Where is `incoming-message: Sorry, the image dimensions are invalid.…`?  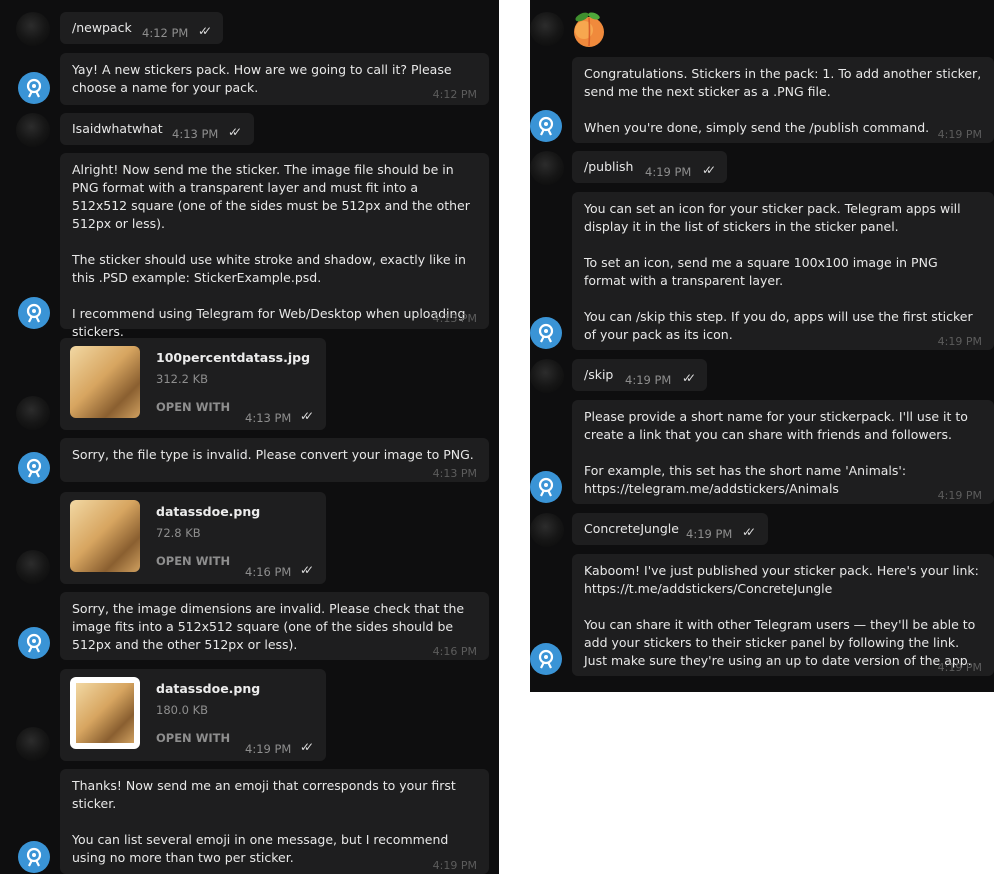
incoming-message: Sorry, the image dimensions are invalid.… is located at coordinates (274, 626).